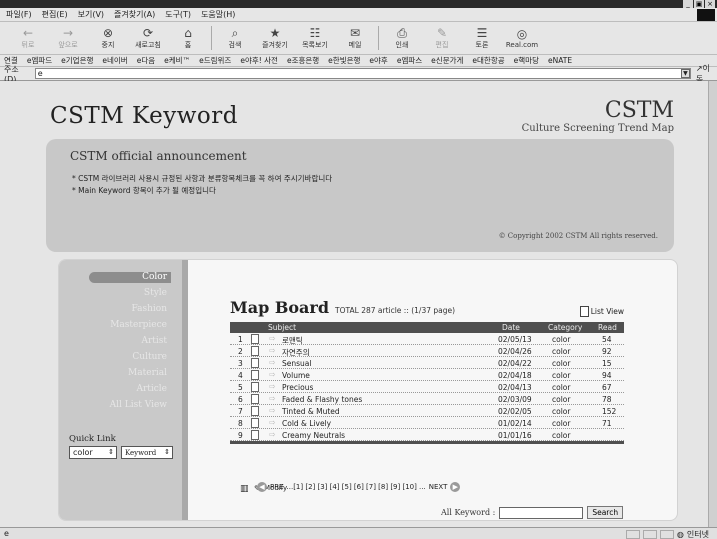  What do you see at coordinates (381, 60) in the screenshot?
I see `link-label: 야후` at bounding box center [381, 60].